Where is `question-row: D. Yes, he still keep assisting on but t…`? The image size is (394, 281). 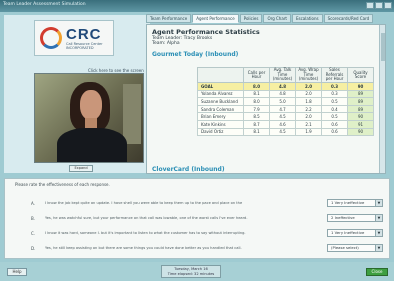
question-row: D. Yes, he still keep assisting on but t… is located at coordinates (198, 250).